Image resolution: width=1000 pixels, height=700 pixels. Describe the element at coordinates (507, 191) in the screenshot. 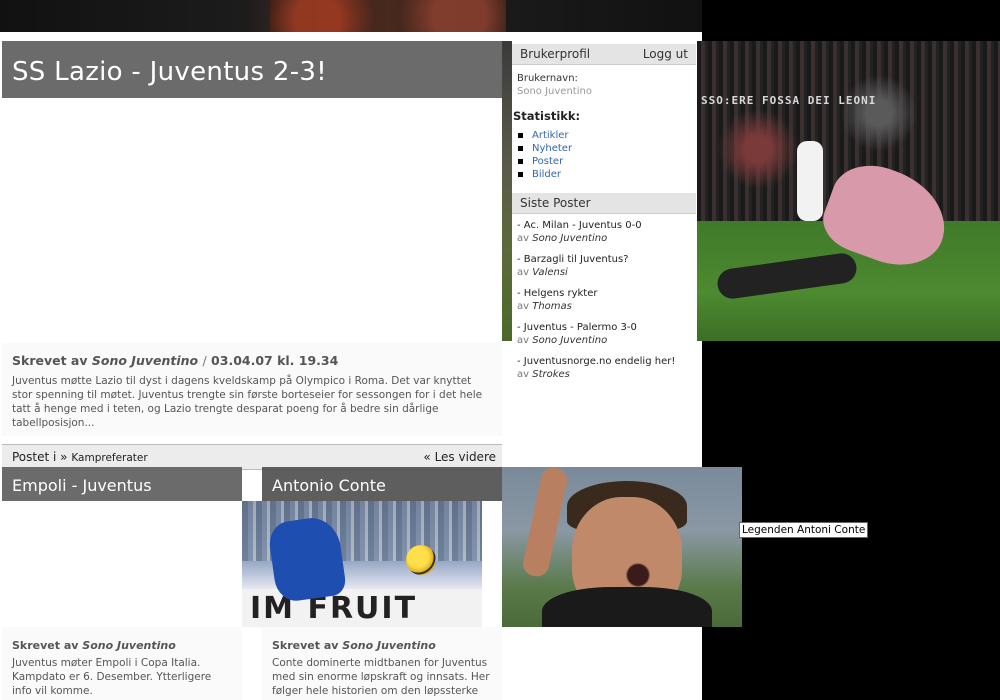

I see `photo-strip` at that location.